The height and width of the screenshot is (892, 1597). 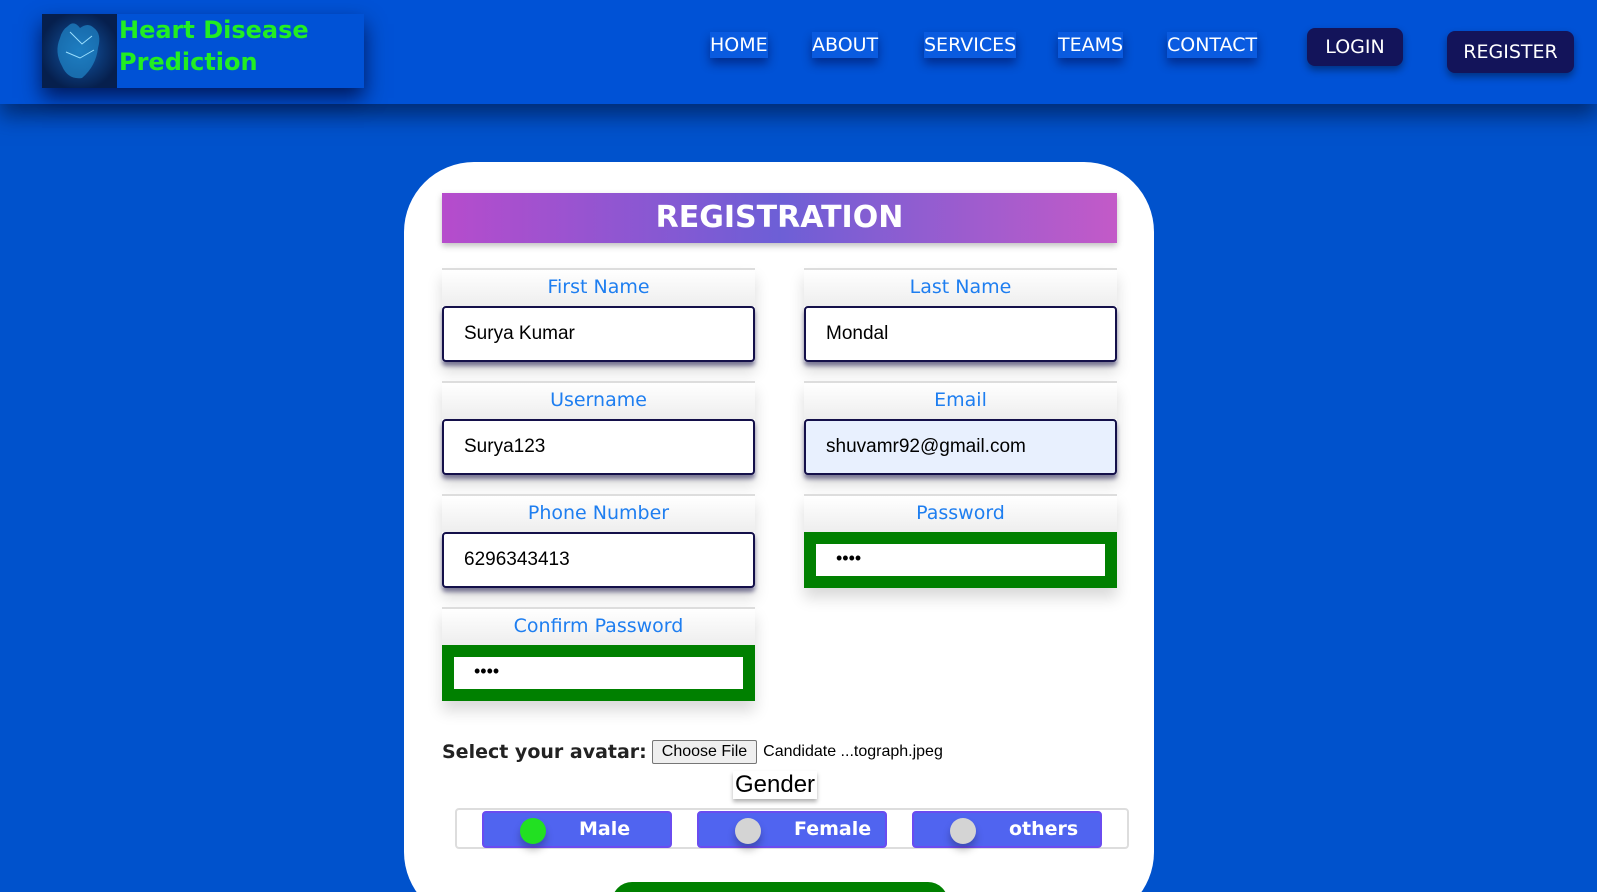 I want to click on gender-option-label: Female, so click(x=833, y=829).